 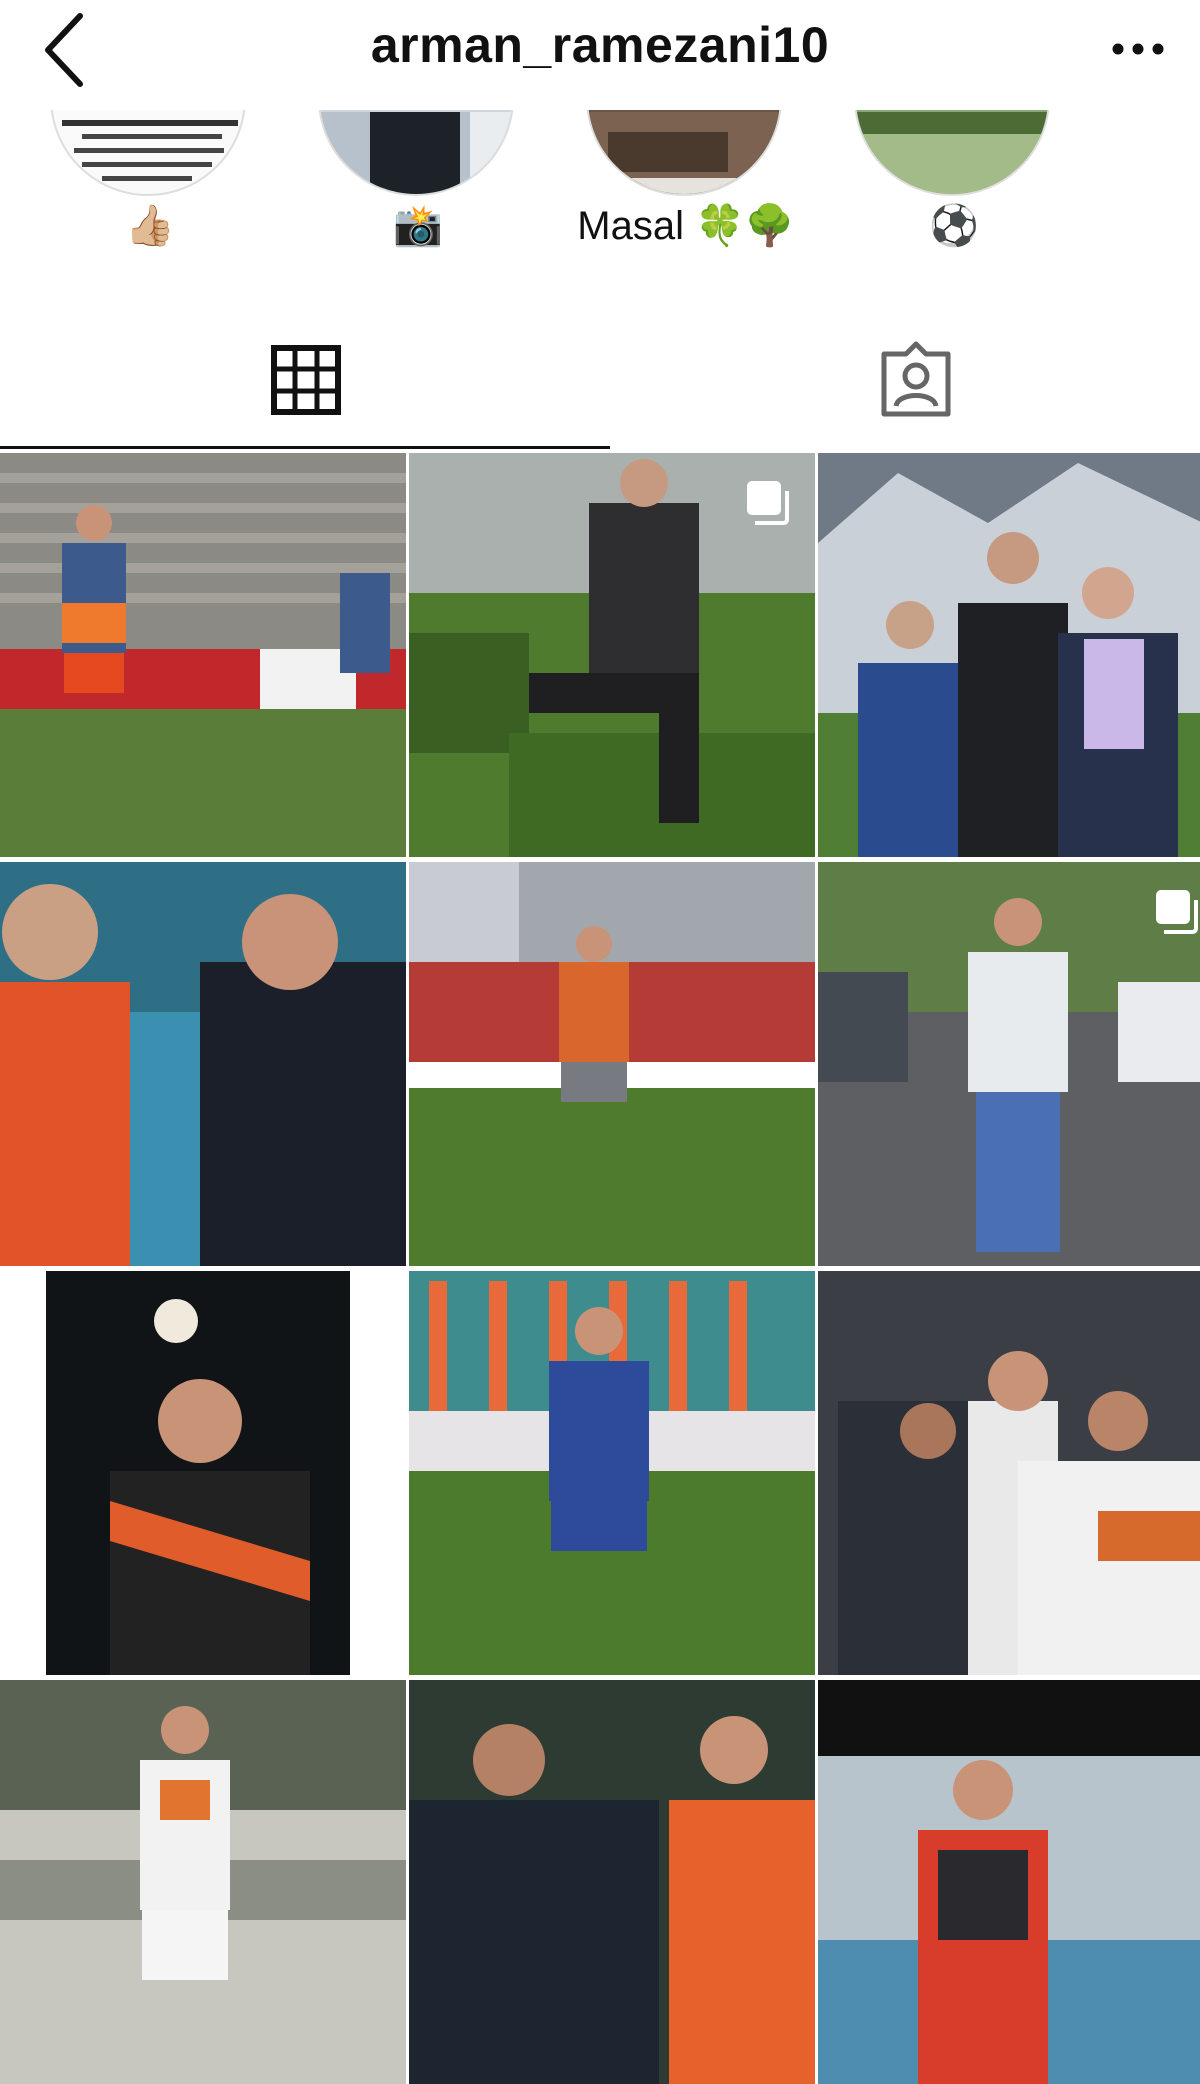 What do you see at coordinates (916, 380) in the screenshot?
I see `tagged-person-icon` at bounding box center [916, 380].